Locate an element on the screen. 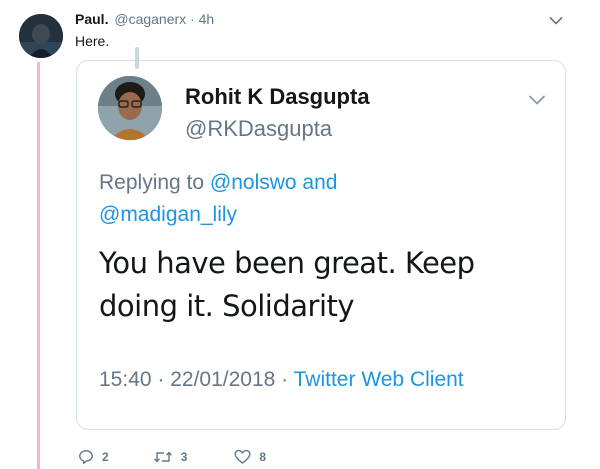 This screenshot has width=600, height=469. quoted-author-handle: @RKDasgupta is located at coordinates (258, 129).